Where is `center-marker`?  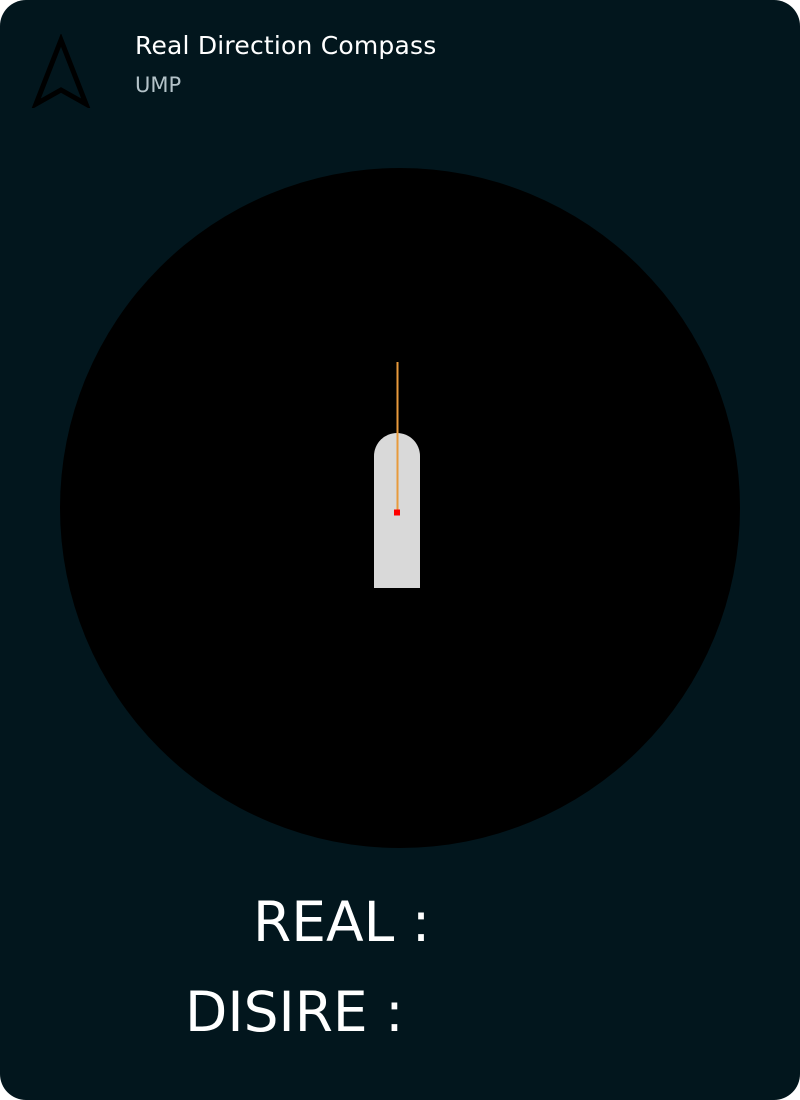
center-marker is located at coordinates (397, 512).